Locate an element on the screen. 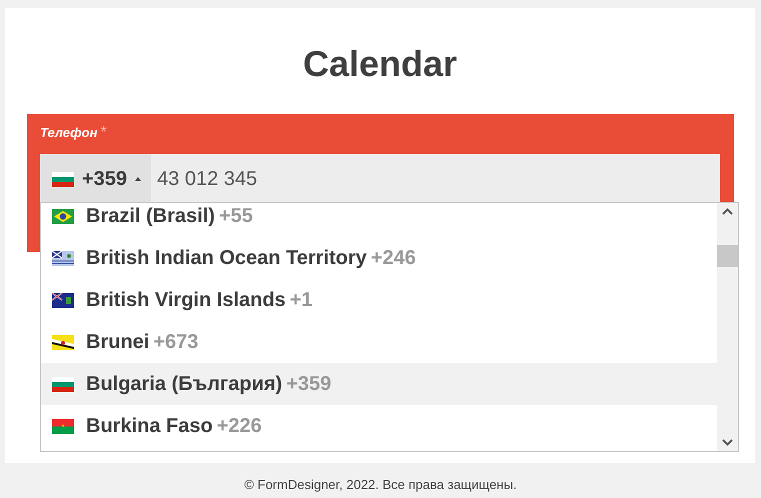 The height and width of the screenshot is (498, 761). country-selector: +359 is located at coordinates (96, 179).